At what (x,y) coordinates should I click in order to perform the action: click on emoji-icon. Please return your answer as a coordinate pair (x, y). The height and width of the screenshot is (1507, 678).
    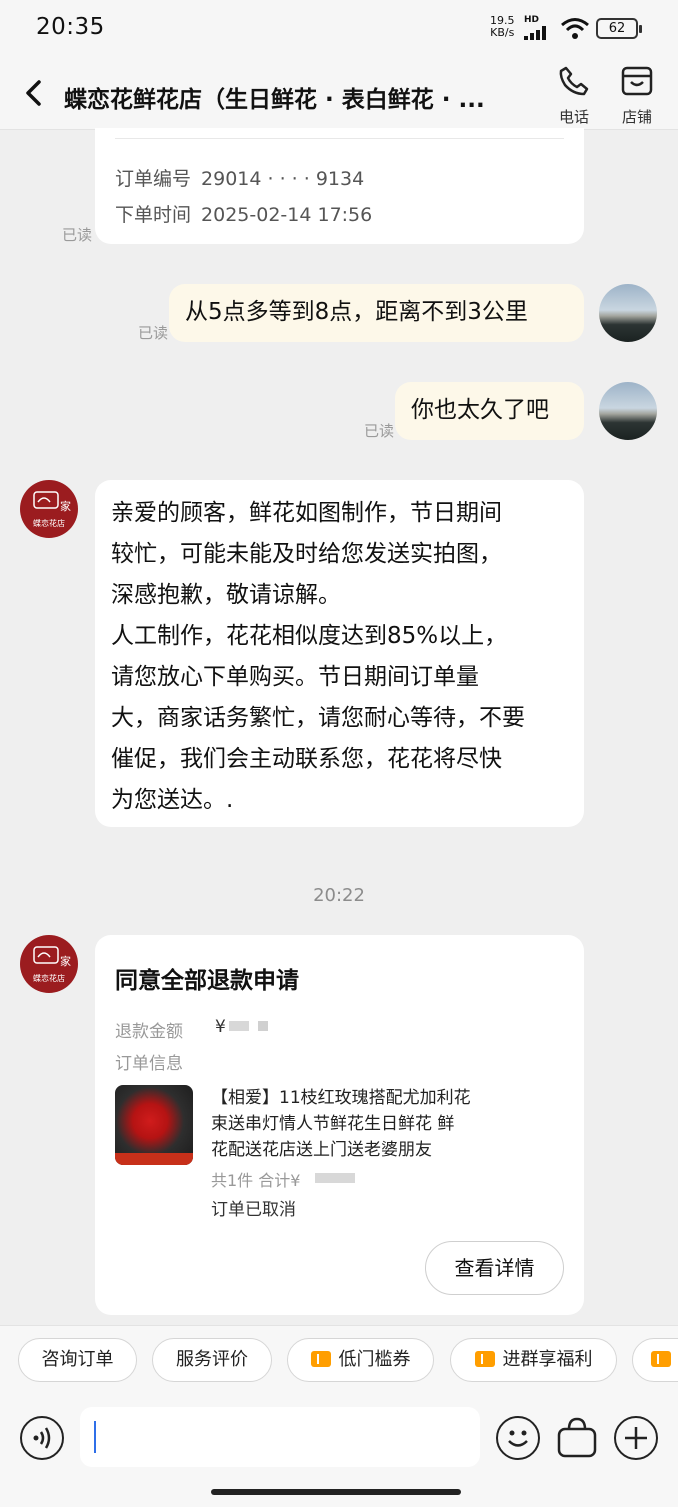
    Looking at the image, I should click on (518, 1438).